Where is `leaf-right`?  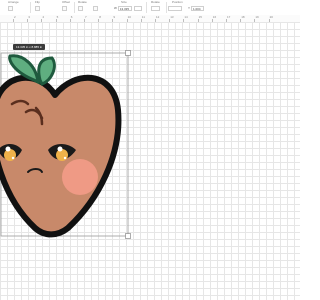
leaf-right is located at coordinates (46, 71).